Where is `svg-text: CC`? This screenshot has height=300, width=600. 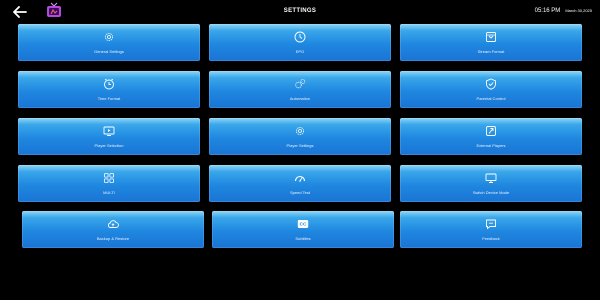
svg-text: CC is located at coordinates (303, 224).